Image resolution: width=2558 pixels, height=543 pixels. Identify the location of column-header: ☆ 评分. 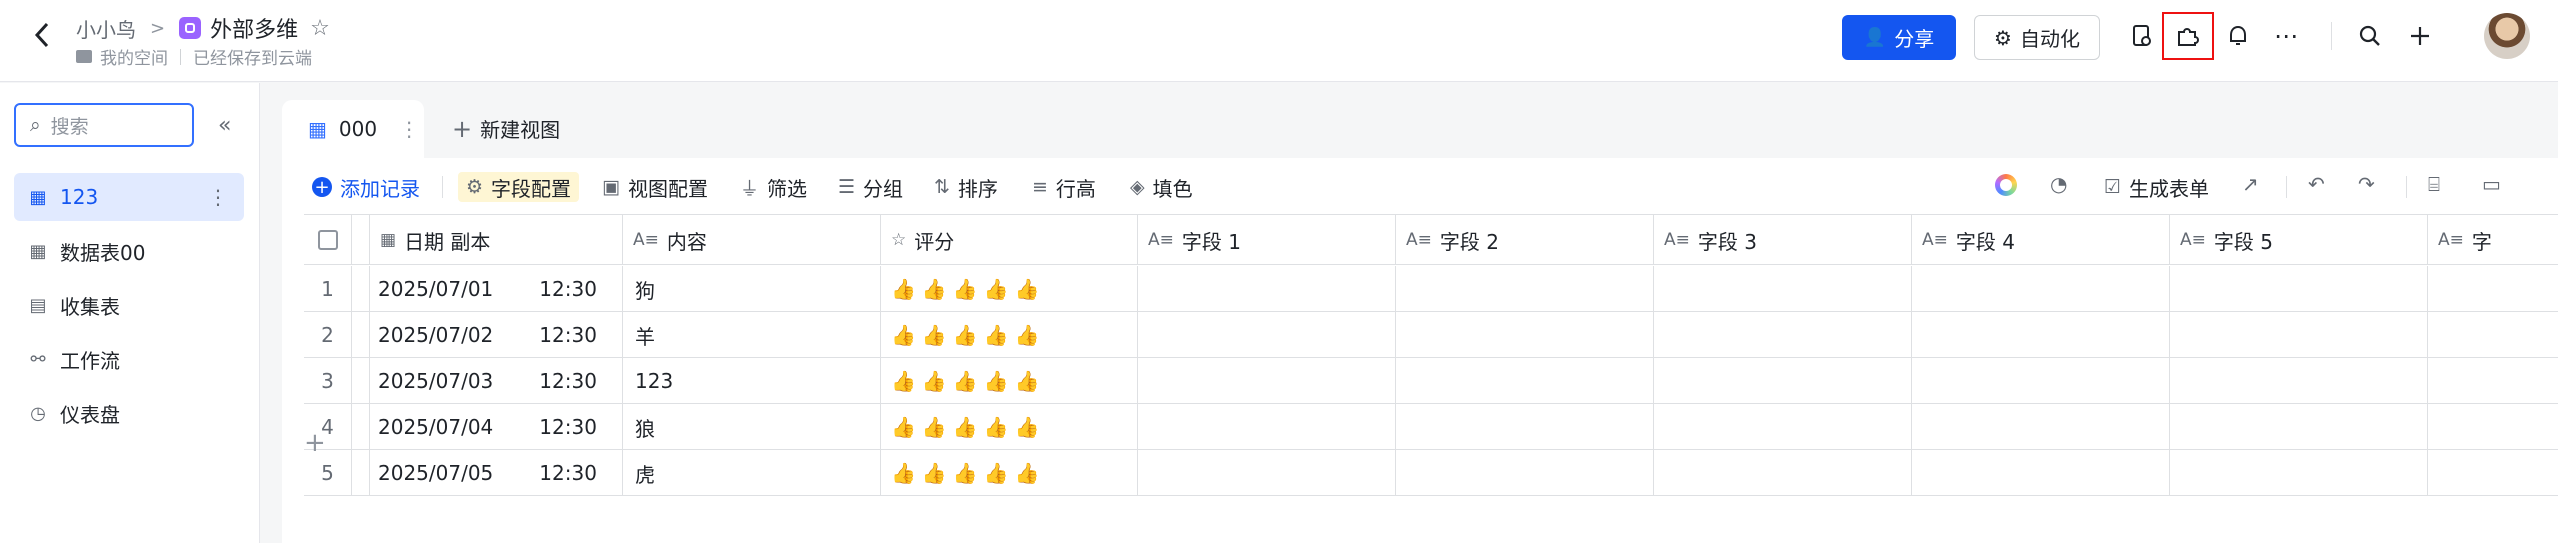
(1009, 240).